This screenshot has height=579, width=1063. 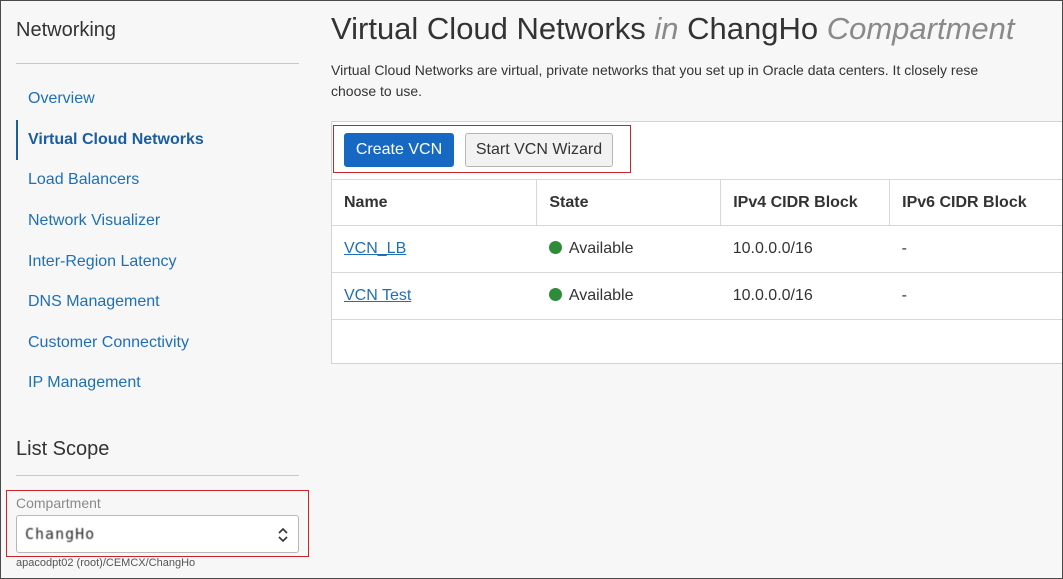 I want to click on page-title-in: in, so click(x=666, y=28).